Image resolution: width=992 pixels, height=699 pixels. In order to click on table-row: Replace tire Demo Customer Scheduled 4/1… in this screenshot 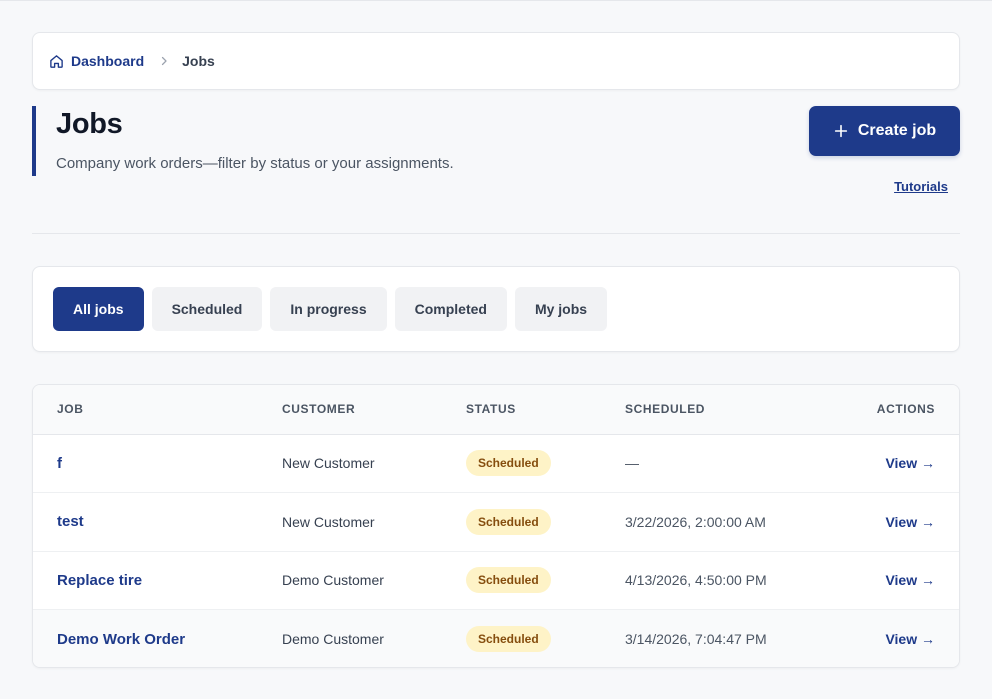, I will do `click(496, 580)`.